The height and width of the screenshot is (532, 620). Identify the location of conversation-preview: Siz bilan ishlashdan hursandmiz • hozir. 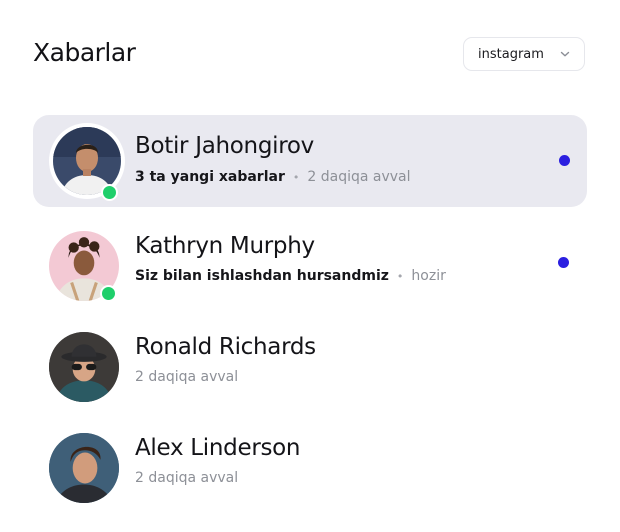
(290, 276).